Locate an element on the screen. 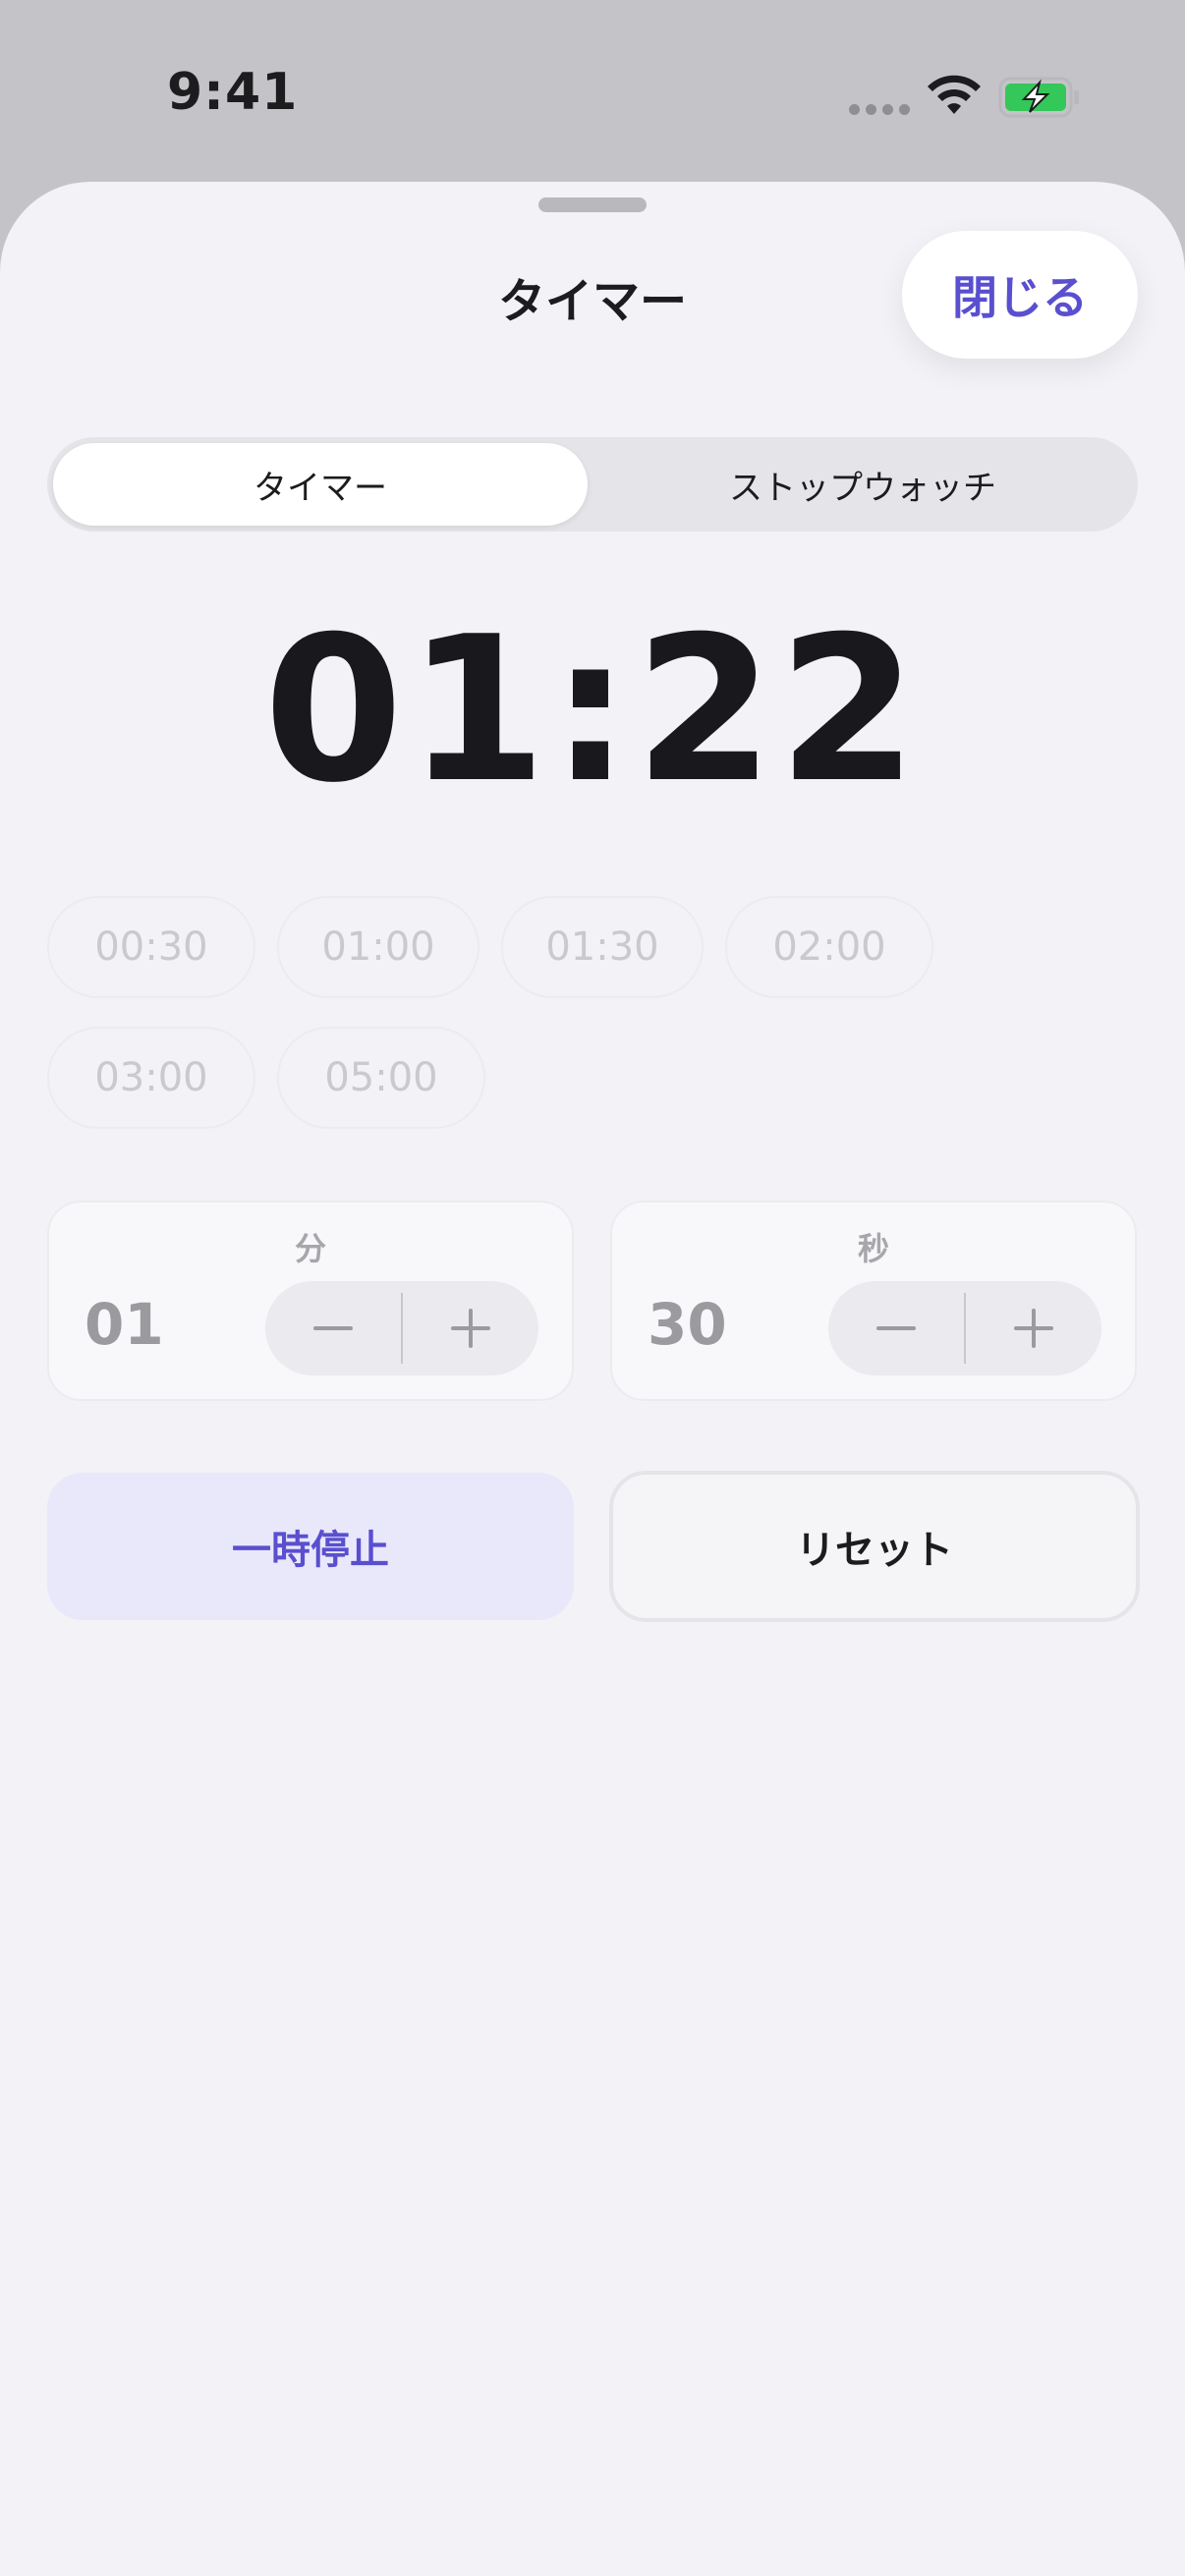 Image resolution: width=1185 pixels, height=2576 pixels. minutes-stepper is located at coordinates (402, 1328).